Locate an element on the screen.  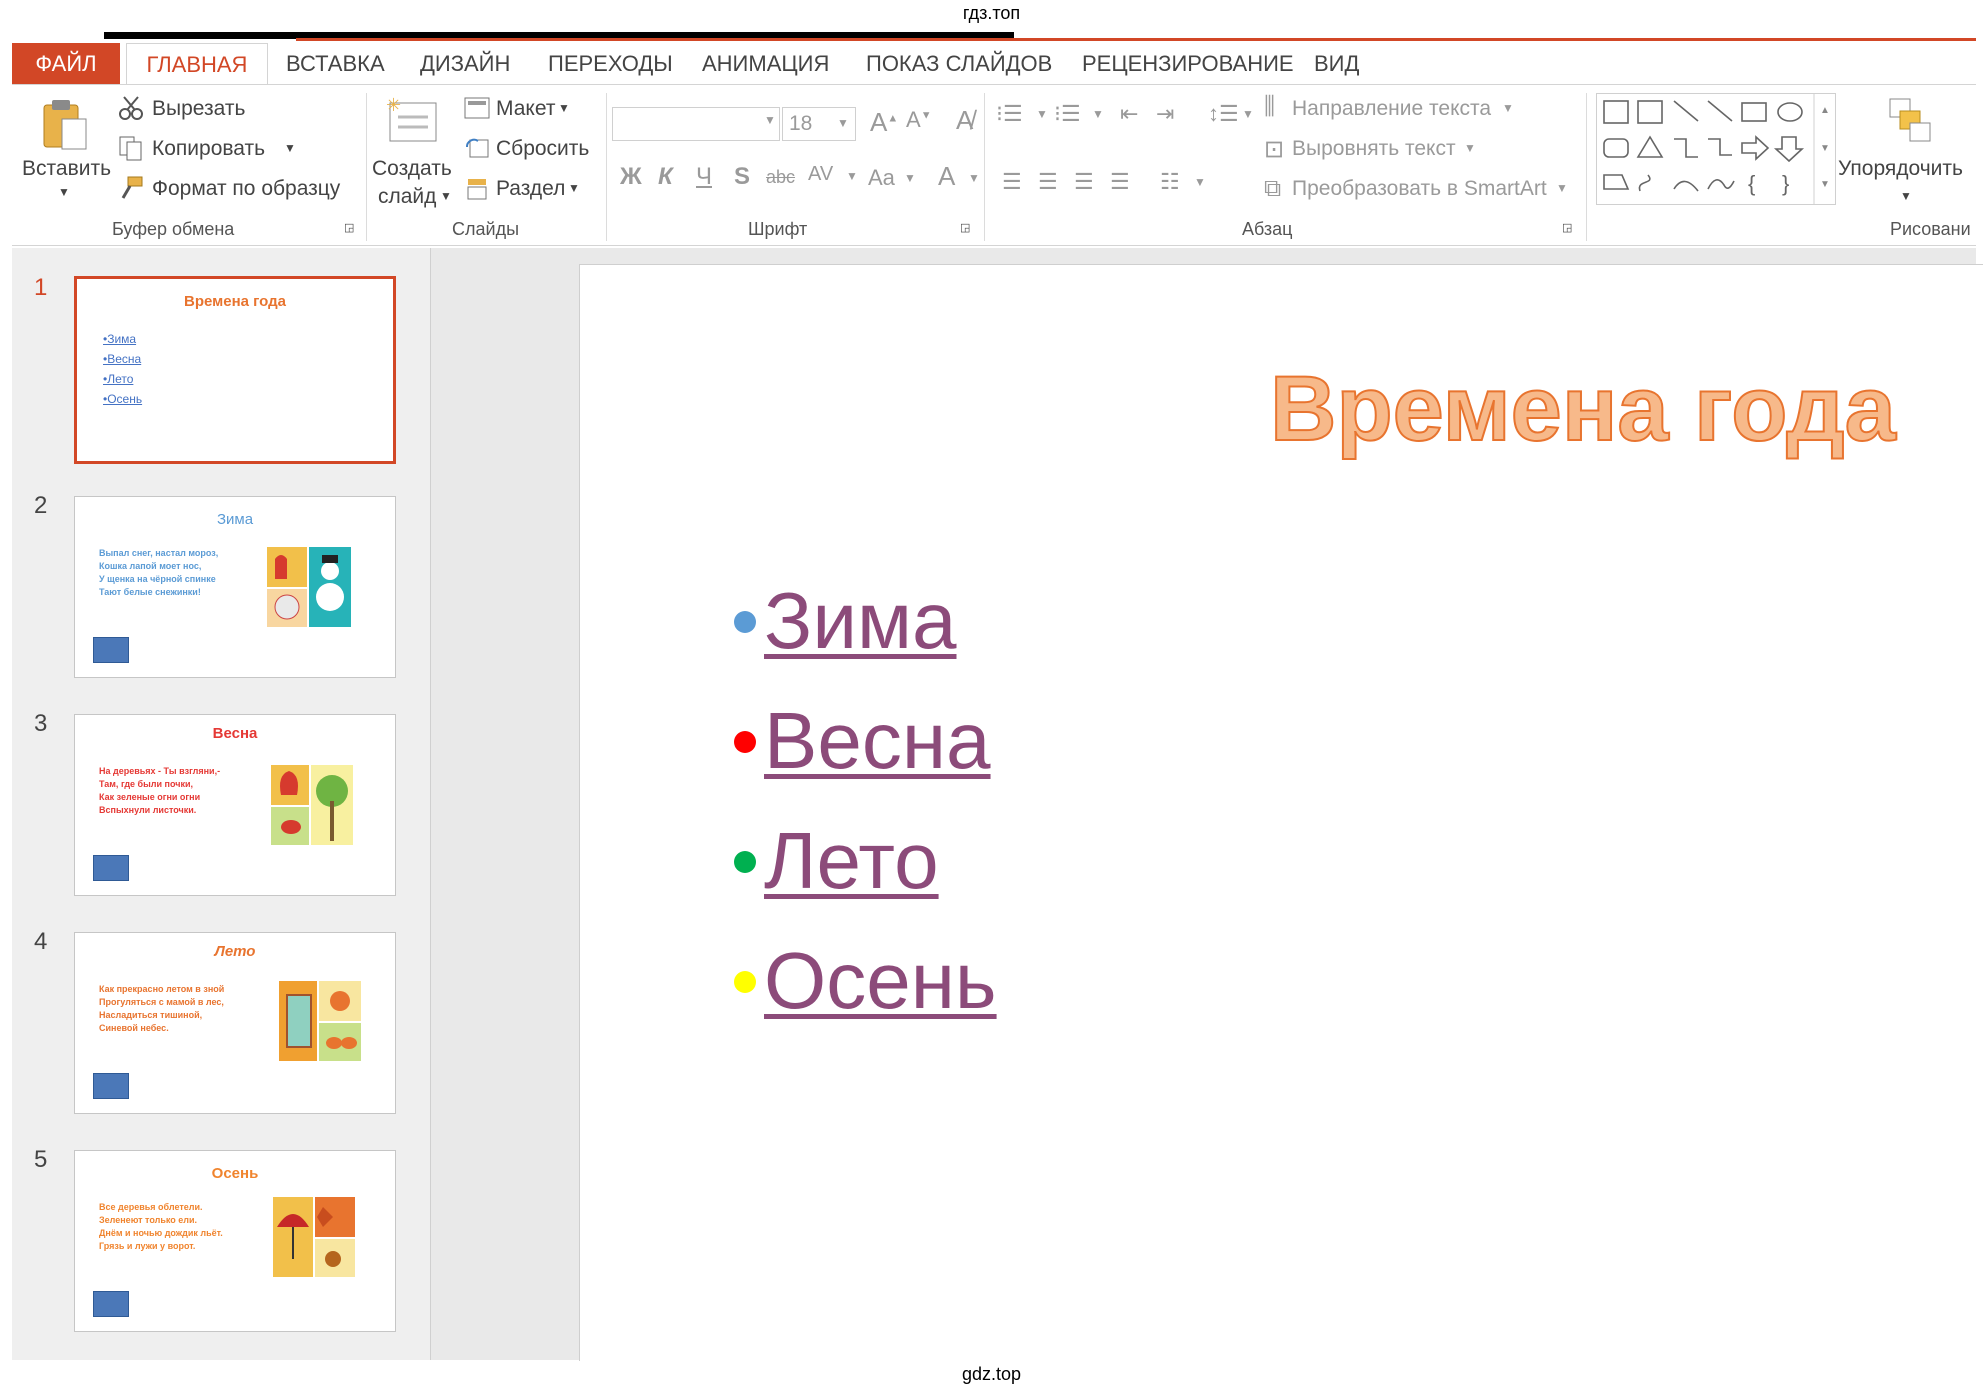
shapes-gallery: { } ▲ ▼ ▼ is located at coordinates (1716, 149).